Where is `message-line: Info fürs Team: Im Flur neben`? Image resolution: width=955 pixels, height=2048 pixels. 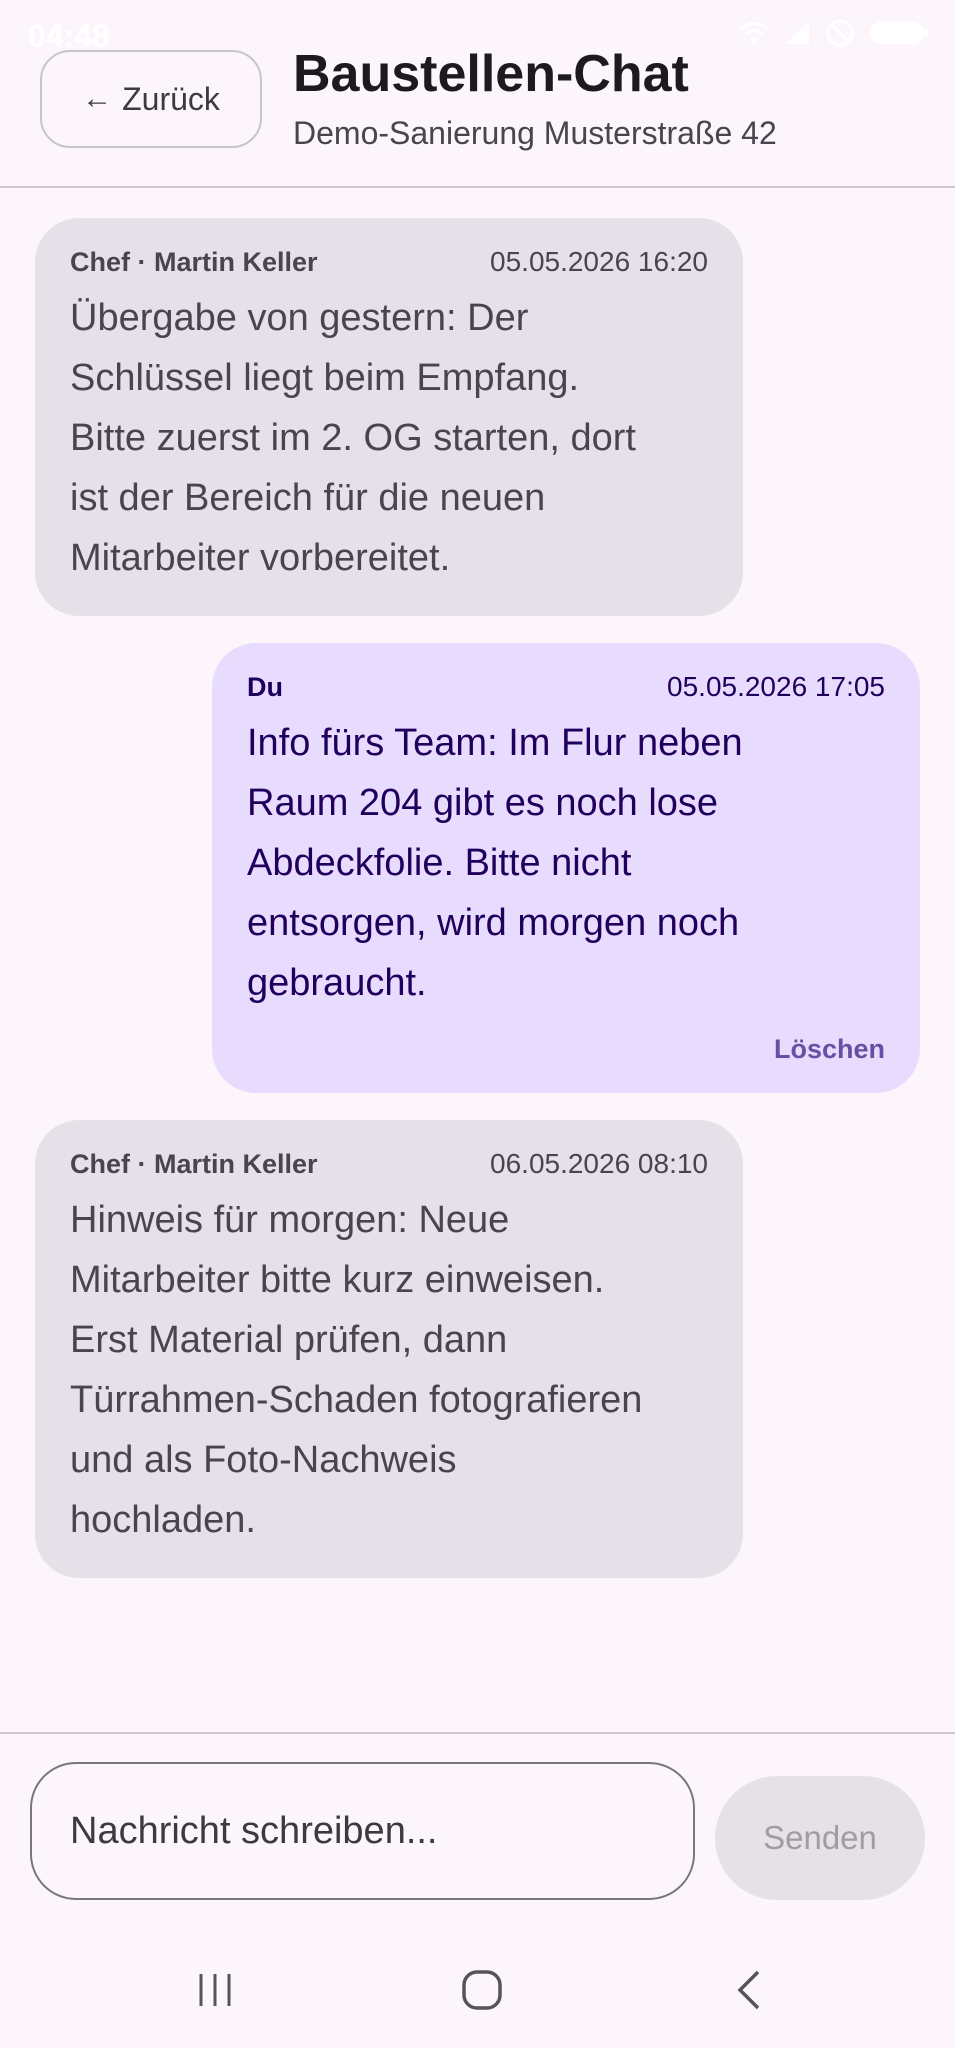
message-line: Info fürs Team: Im Flur neben is located at coordinates (495, 743).